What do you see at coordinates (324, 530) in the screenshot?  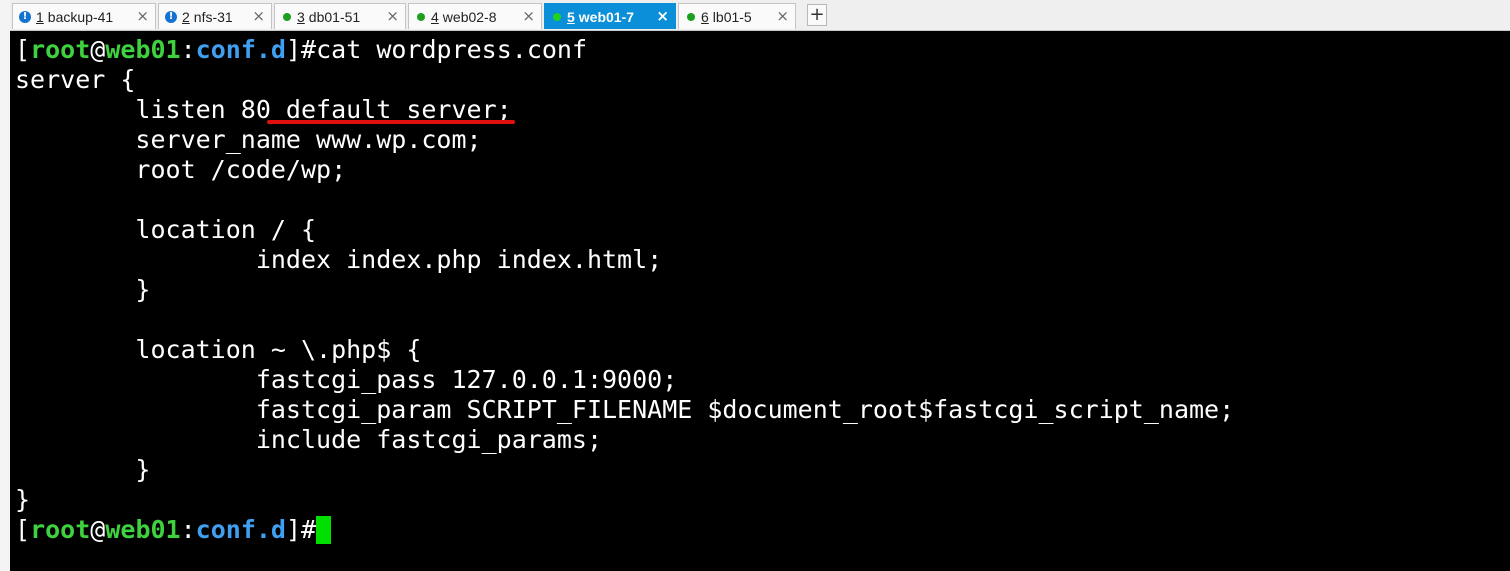 I see `terminal-cursor` at bounding box center [324, 530].